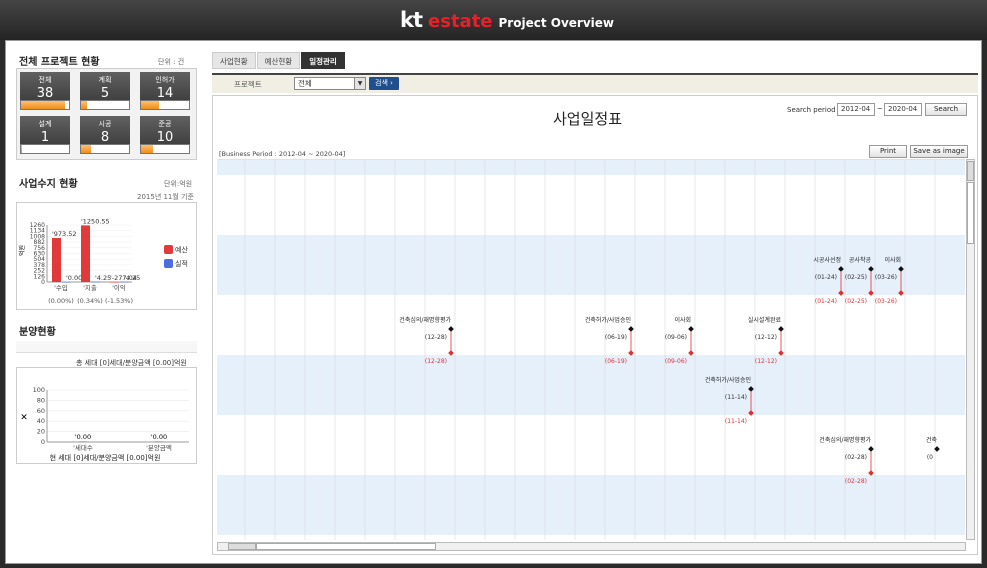 Image resolution: width=987 pixels, height=568 pixels. What do you see at coordinates (845, 440) in the screenshot?
I see `milestone-label: 건축심의/재명향평가` at bounding box center [845, 440].